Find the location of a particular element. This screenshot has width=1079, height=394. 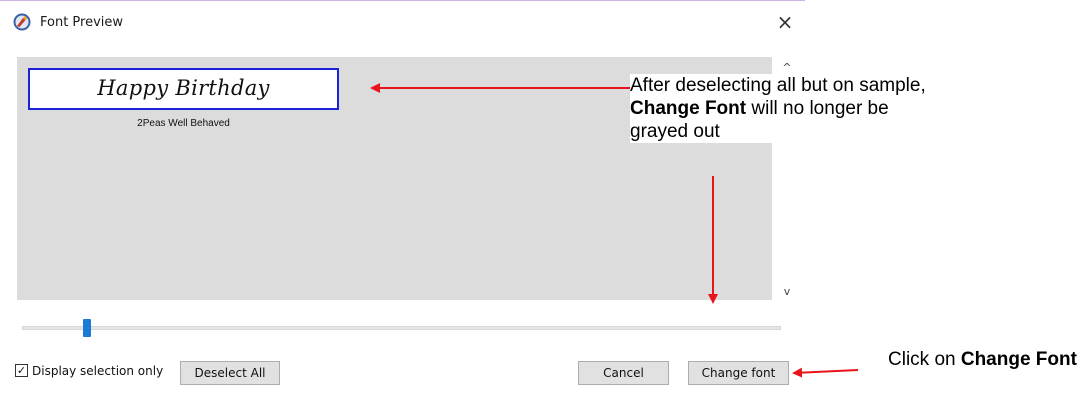

close-button: × is located at coordinates (785, 22).